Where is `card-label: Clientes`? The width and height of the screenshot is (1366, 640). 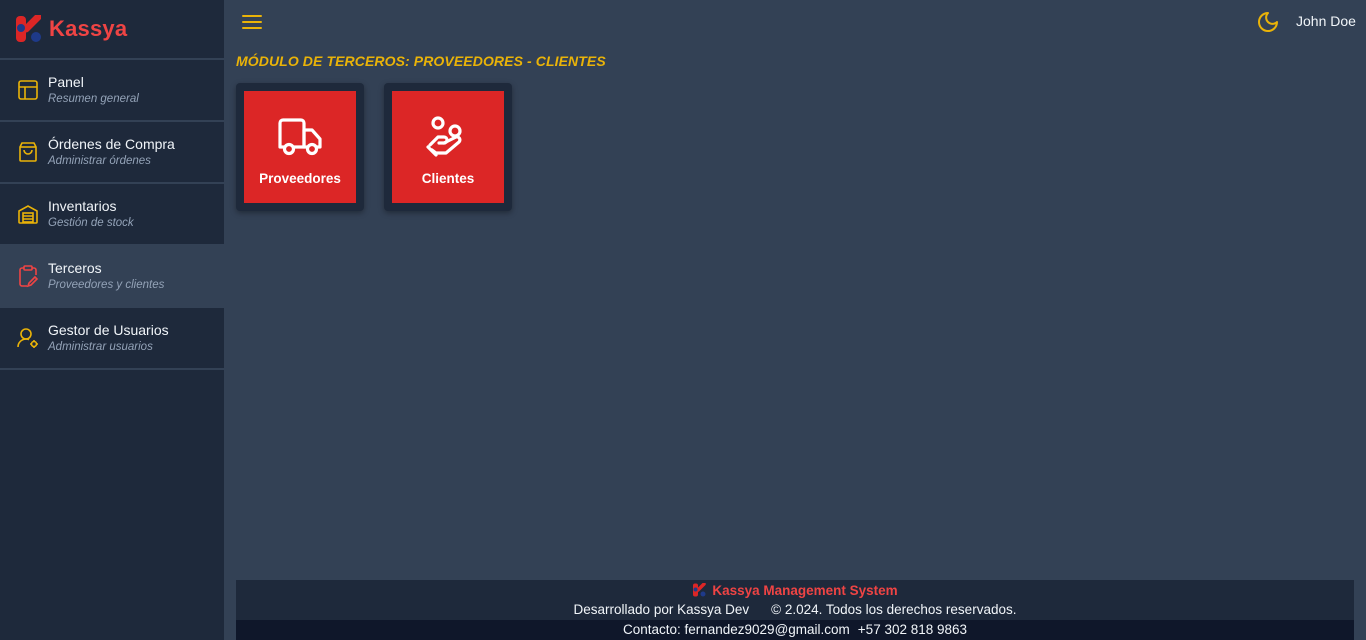
card-label: Clientes is located at coordinates (448, 178).